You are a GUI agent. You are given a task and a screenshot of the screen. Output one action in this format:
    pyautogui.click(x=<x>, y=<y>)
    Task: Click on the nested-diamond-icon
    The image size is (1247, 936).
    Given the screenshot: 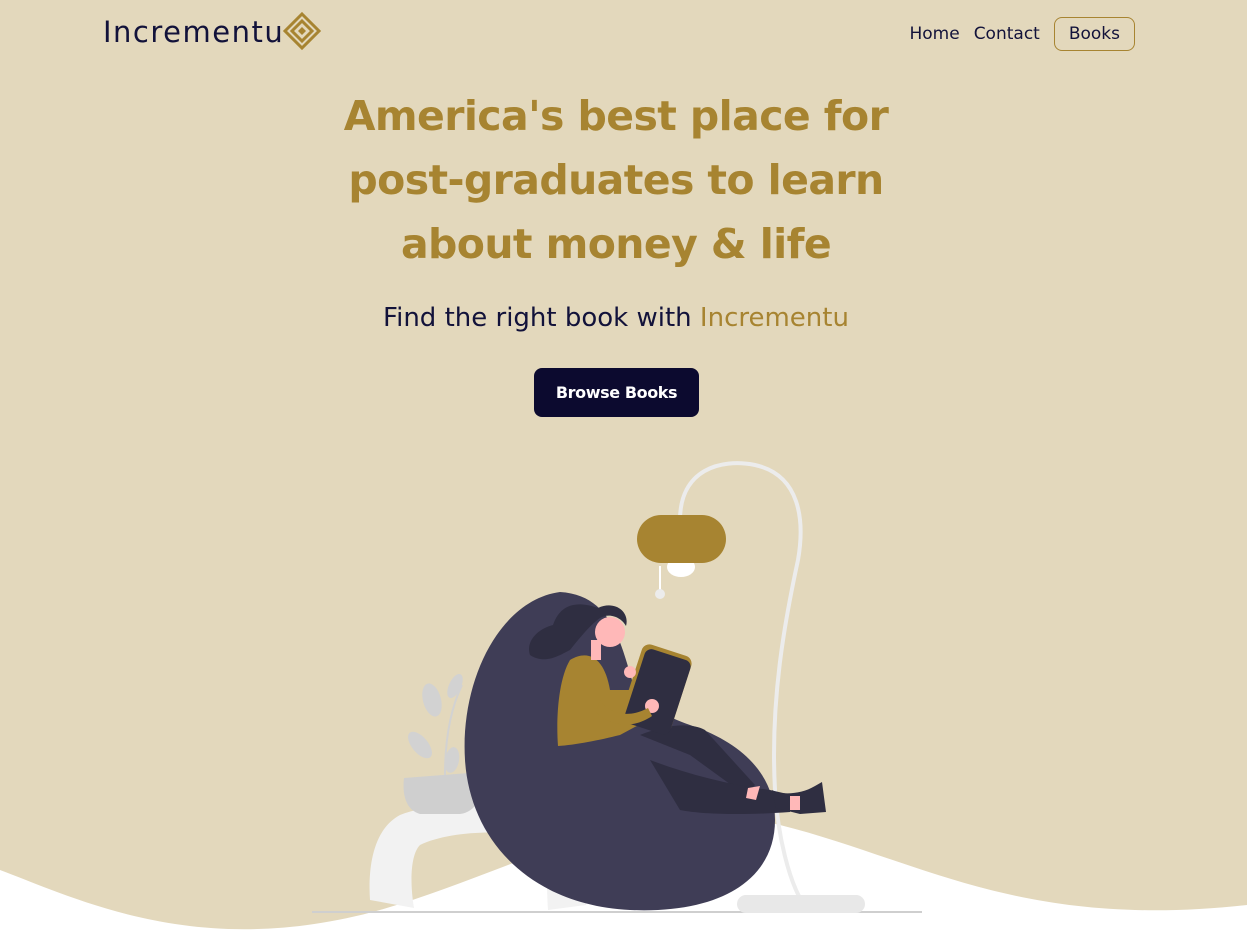 What is the action you would take?
    pyautogui.click(x=302, y=31)
    